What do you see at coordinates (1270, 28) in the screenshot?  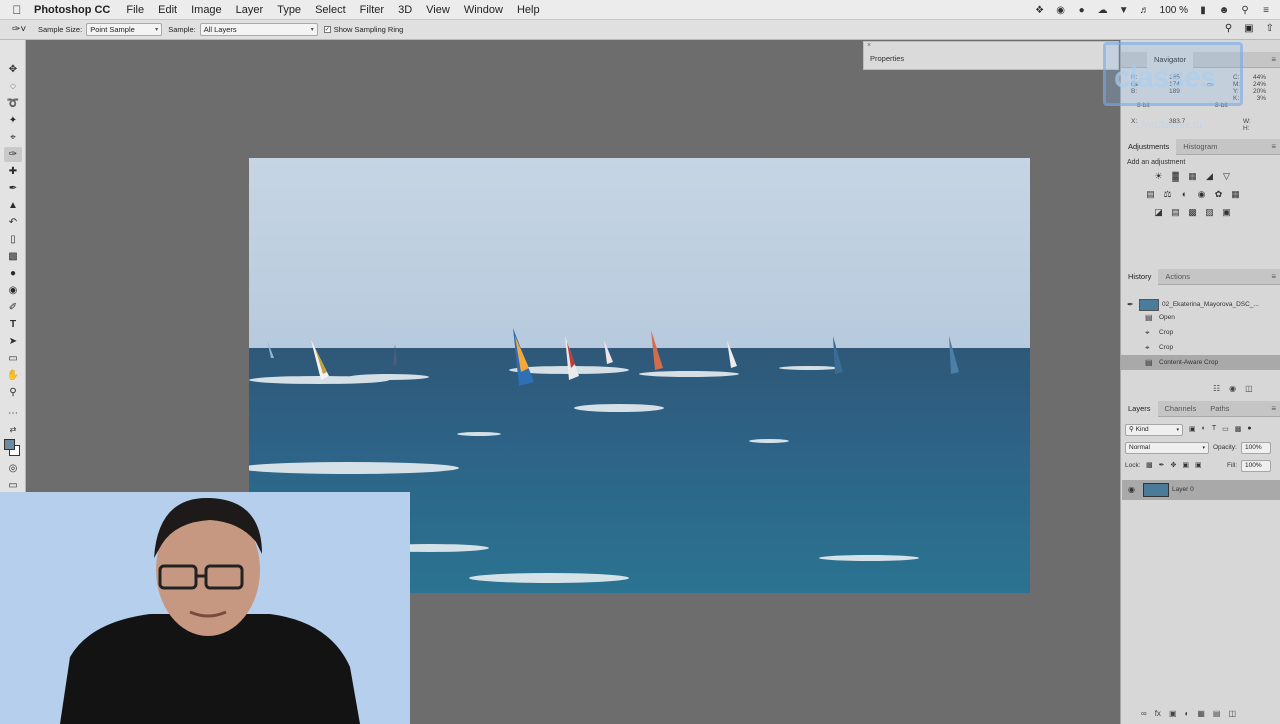 I see `share-icon: ⇧` at bounding box center [1270, 28].